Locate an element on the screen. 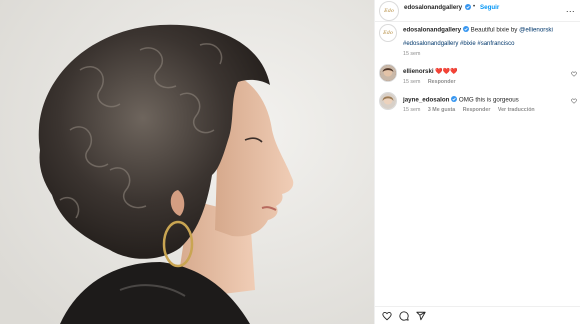  comment-username: ellienorski is located at coordinates (418, 71).